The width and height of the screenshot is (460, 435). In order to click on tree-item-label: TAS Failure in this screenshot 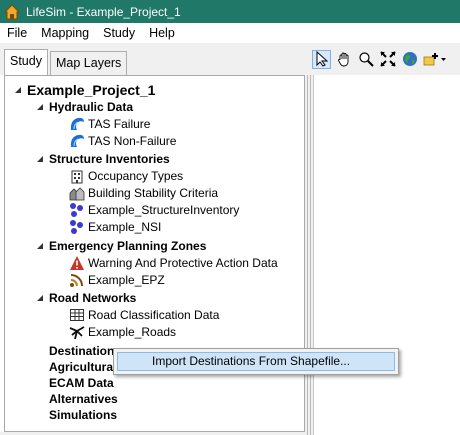, I will do `click(119, 124)`.